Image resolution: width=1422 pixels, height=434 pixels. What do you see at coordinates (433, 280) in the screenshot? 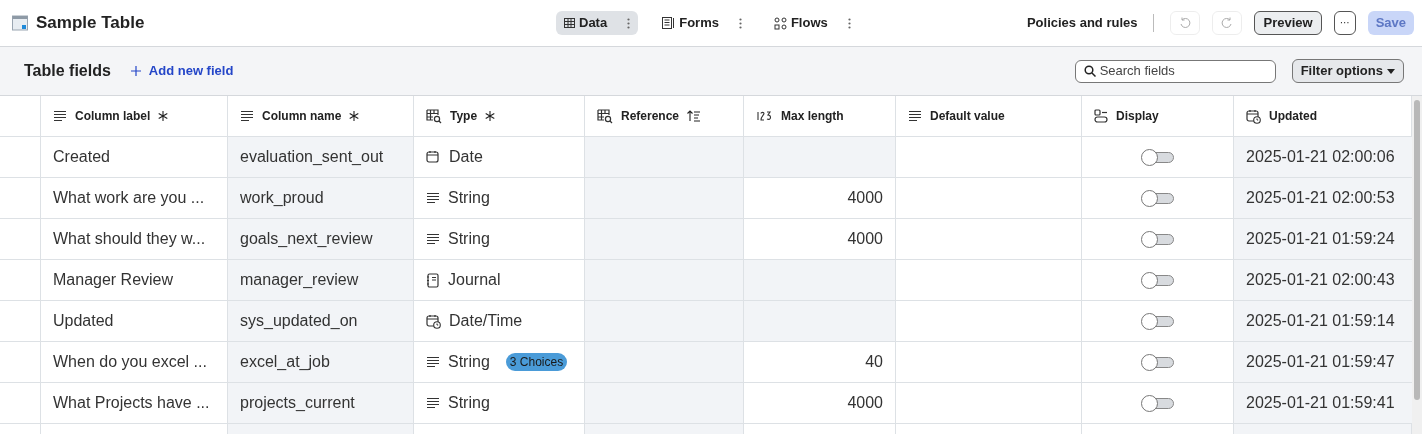
I see `notebook-icon` at bounding box center [433, 280].